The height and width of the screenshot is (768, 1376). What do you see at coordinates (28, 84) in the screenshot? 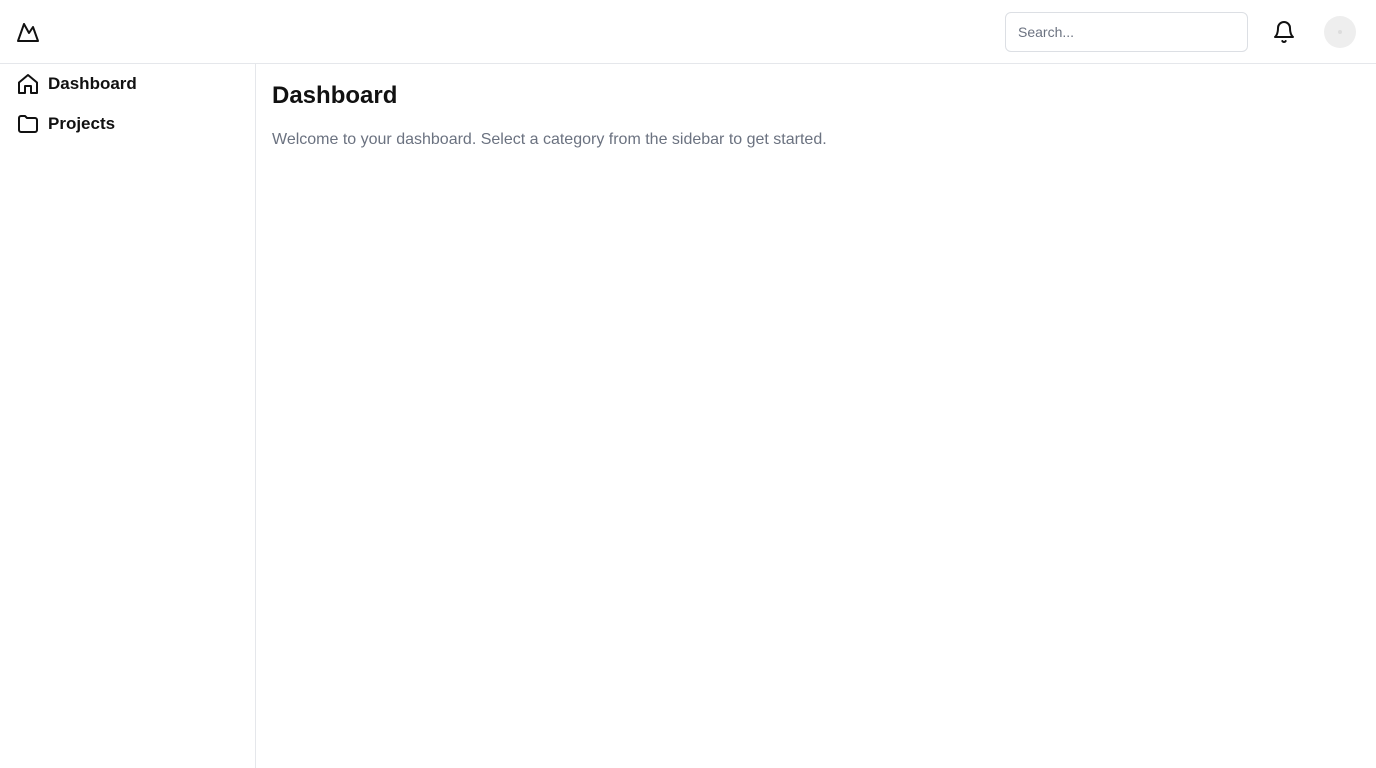
I see `home-icon` at bounding box center [28, 84].